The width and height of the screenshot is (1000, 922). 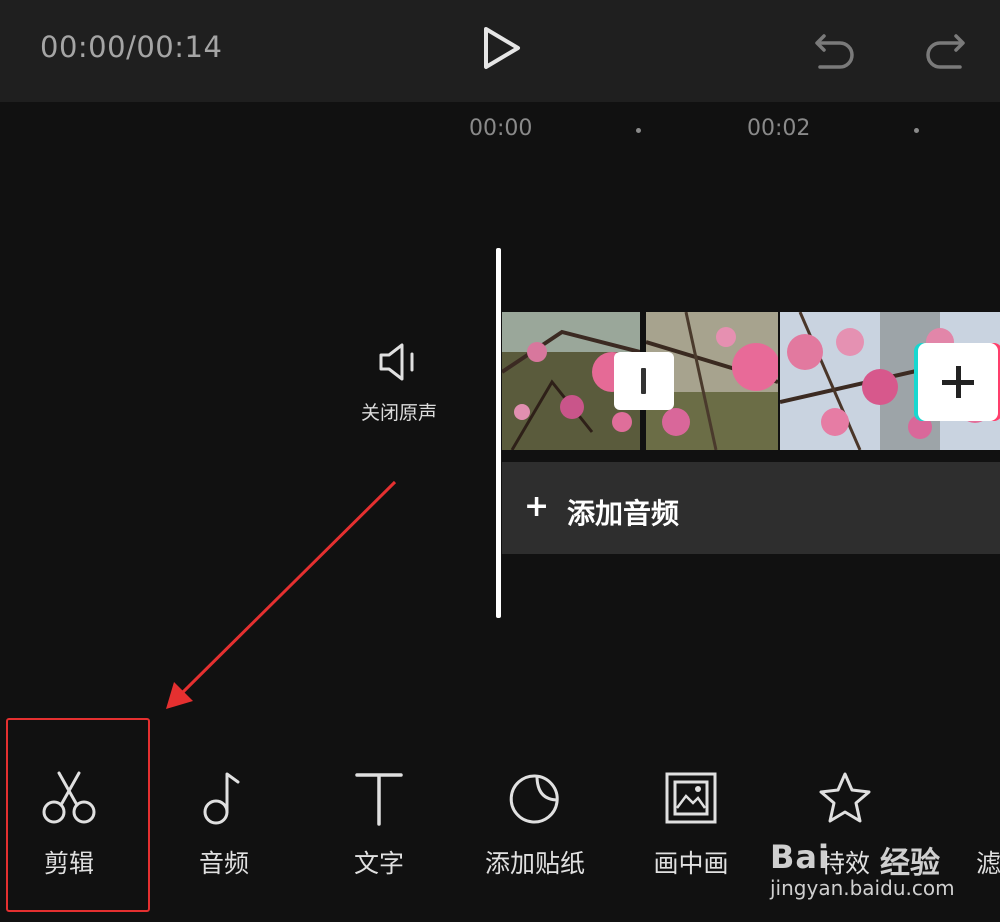 What do you see at coordinates (221, 798) in the screenshot?
I see `music-note-icon` at bounding box center [221, 798].